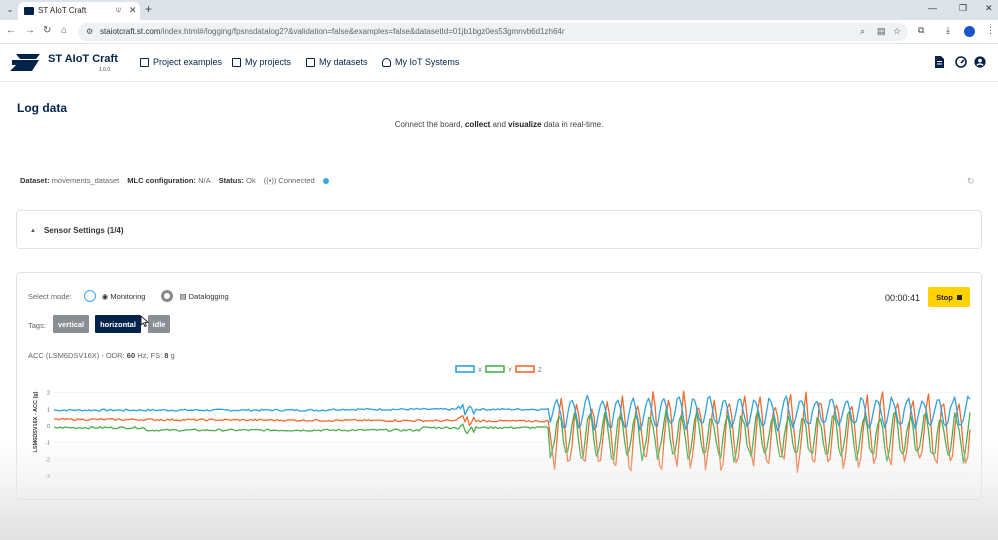 The height and width of the screenshot is (540, 998). I want to click on extensions-icon: ⧉, so click(921, 30).